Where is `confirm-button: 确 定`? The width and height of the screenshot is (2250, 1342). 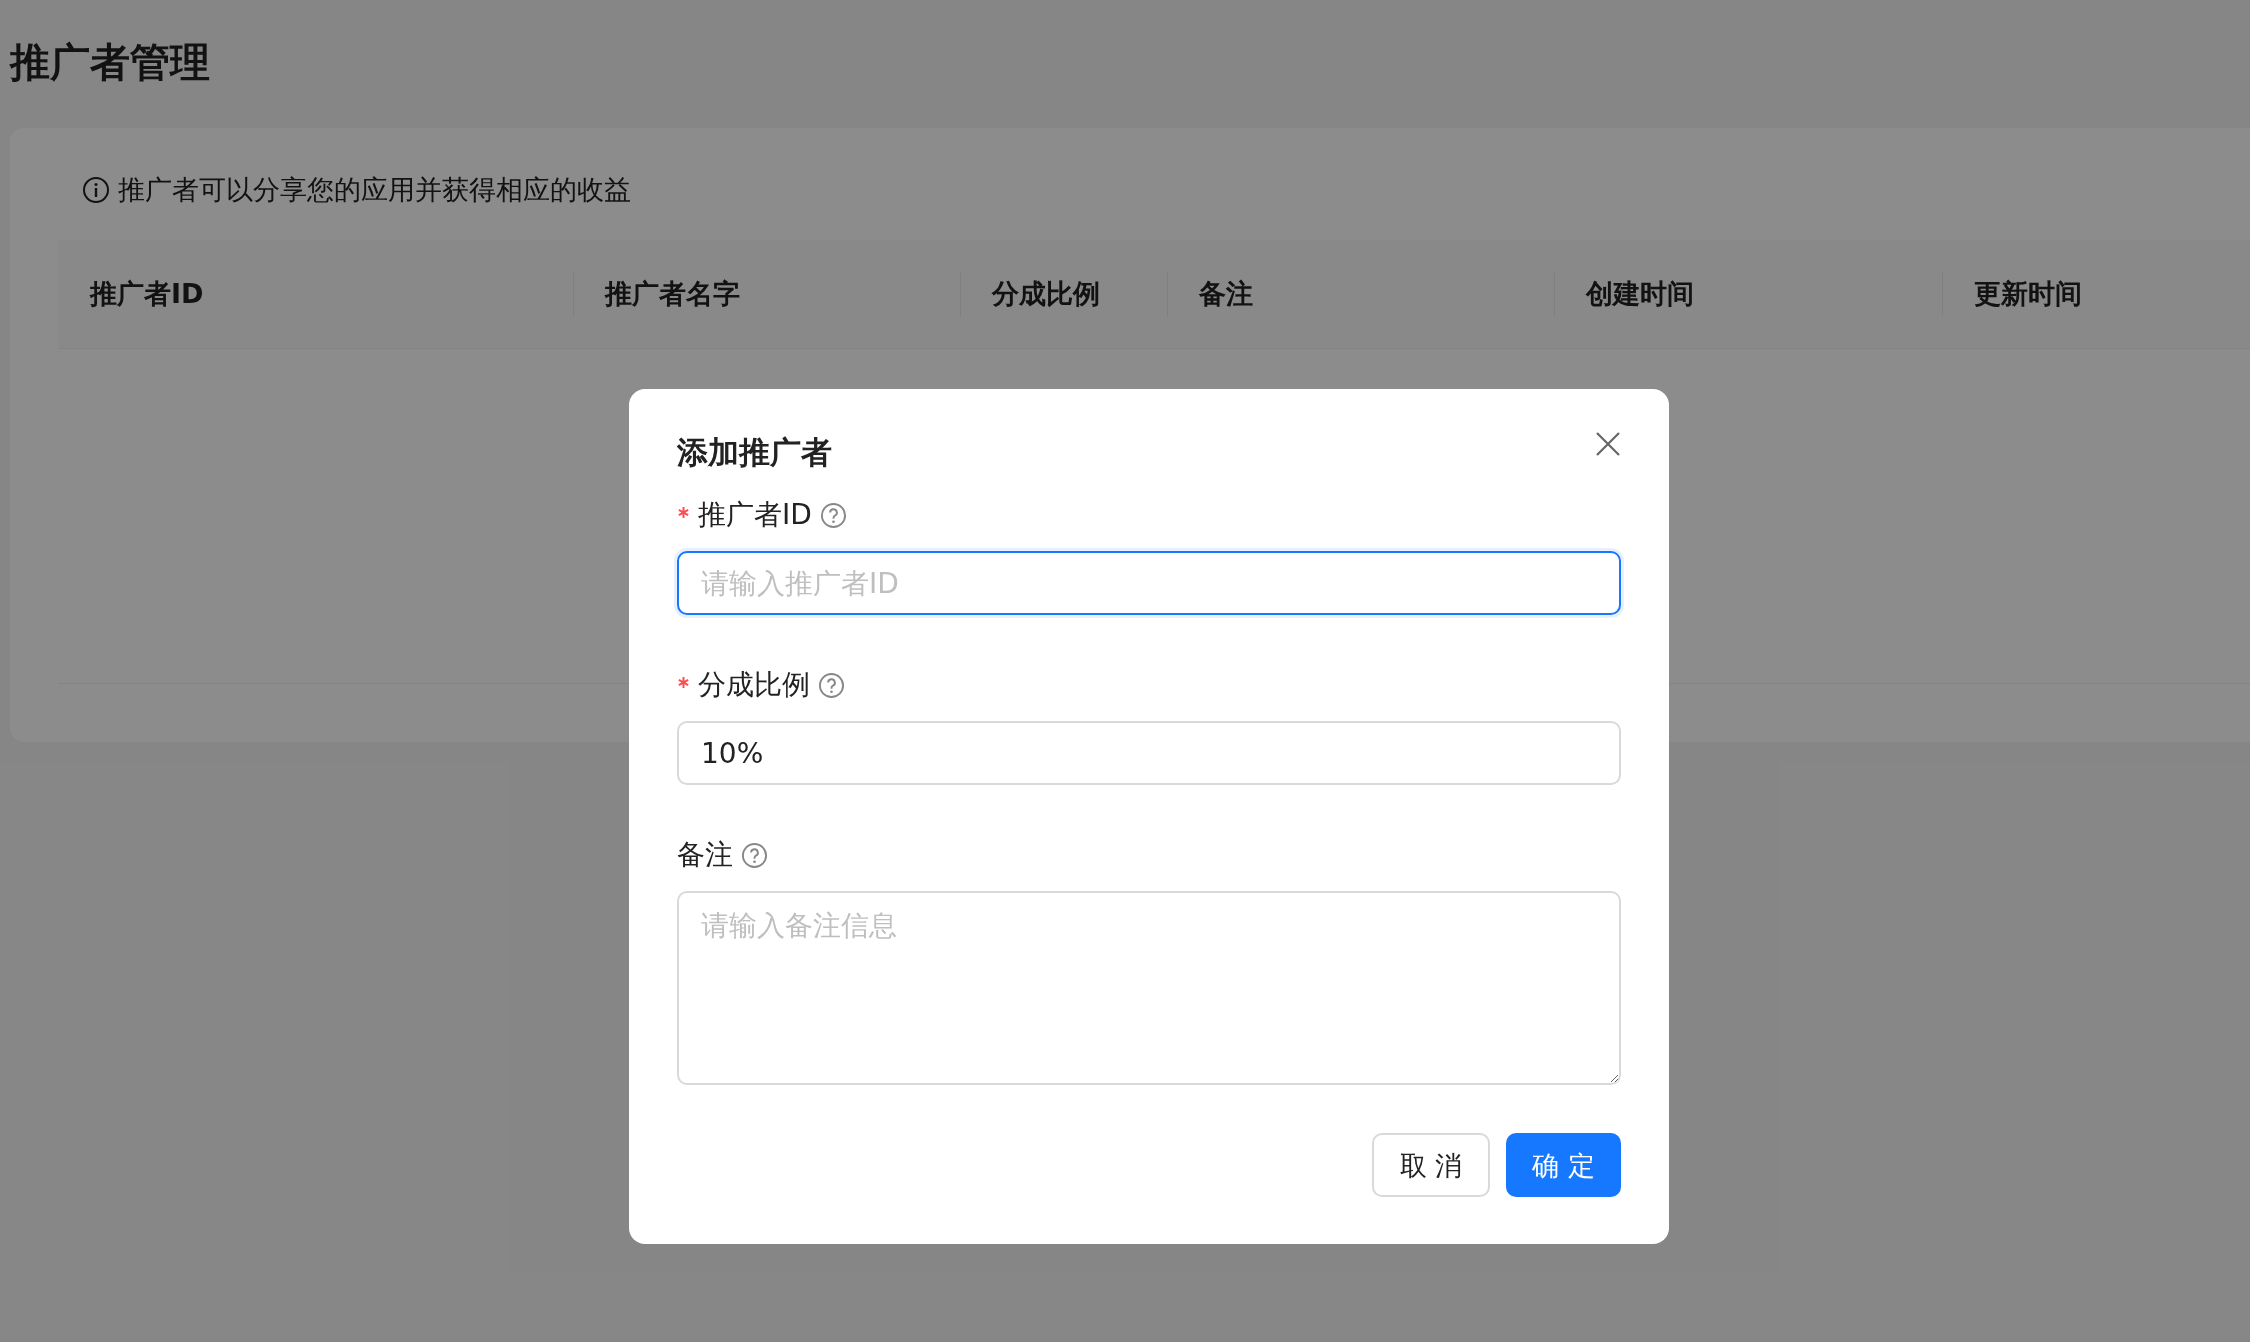 confirm-button: 确 定 is located at coordinates (1563, 1165).